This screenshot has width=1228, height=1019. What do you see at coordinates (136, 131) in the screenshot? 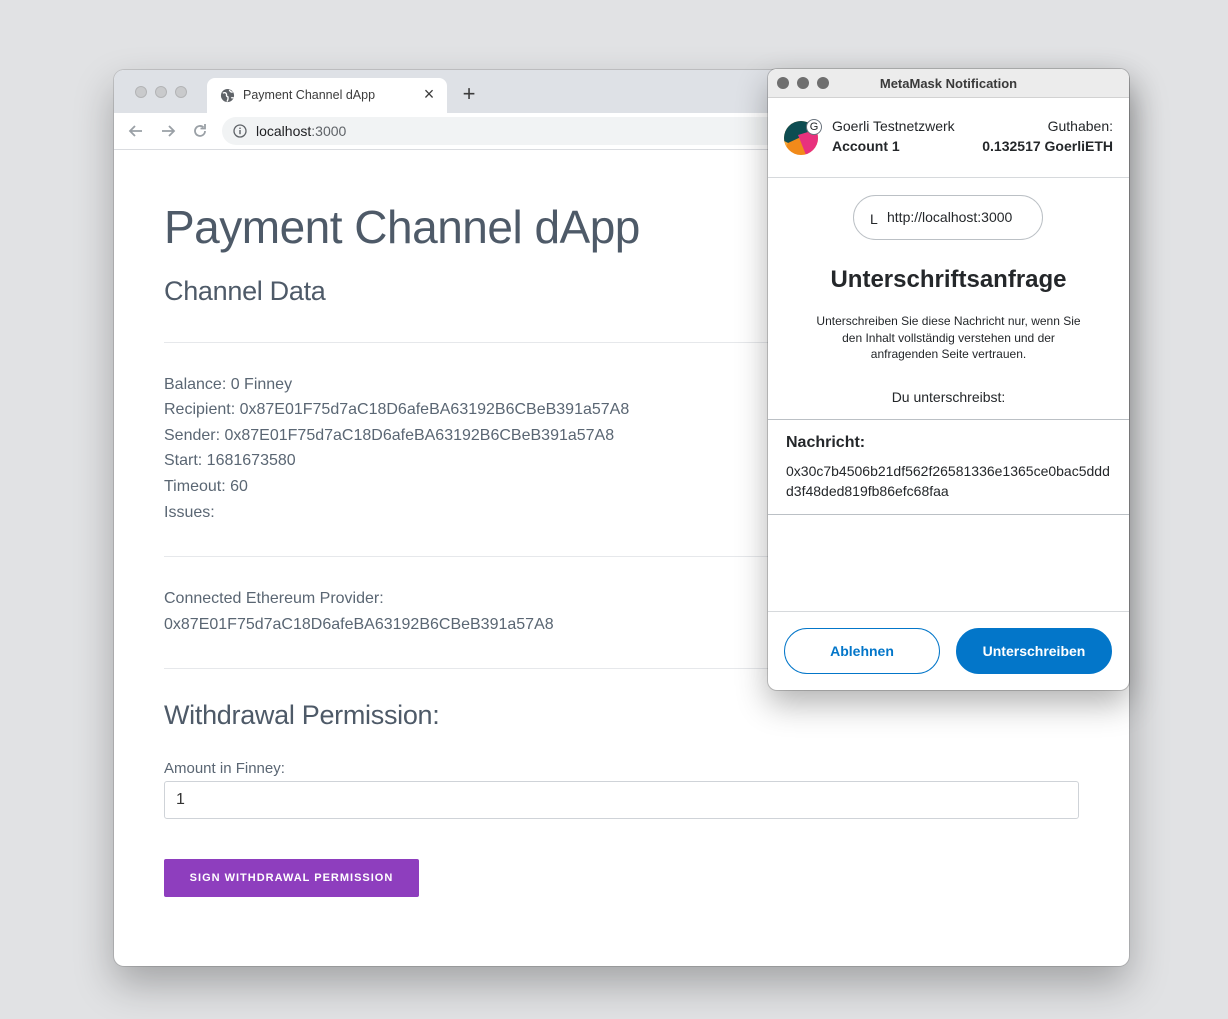
I see `back-arrow-icon` at bounding box center [136, 131].